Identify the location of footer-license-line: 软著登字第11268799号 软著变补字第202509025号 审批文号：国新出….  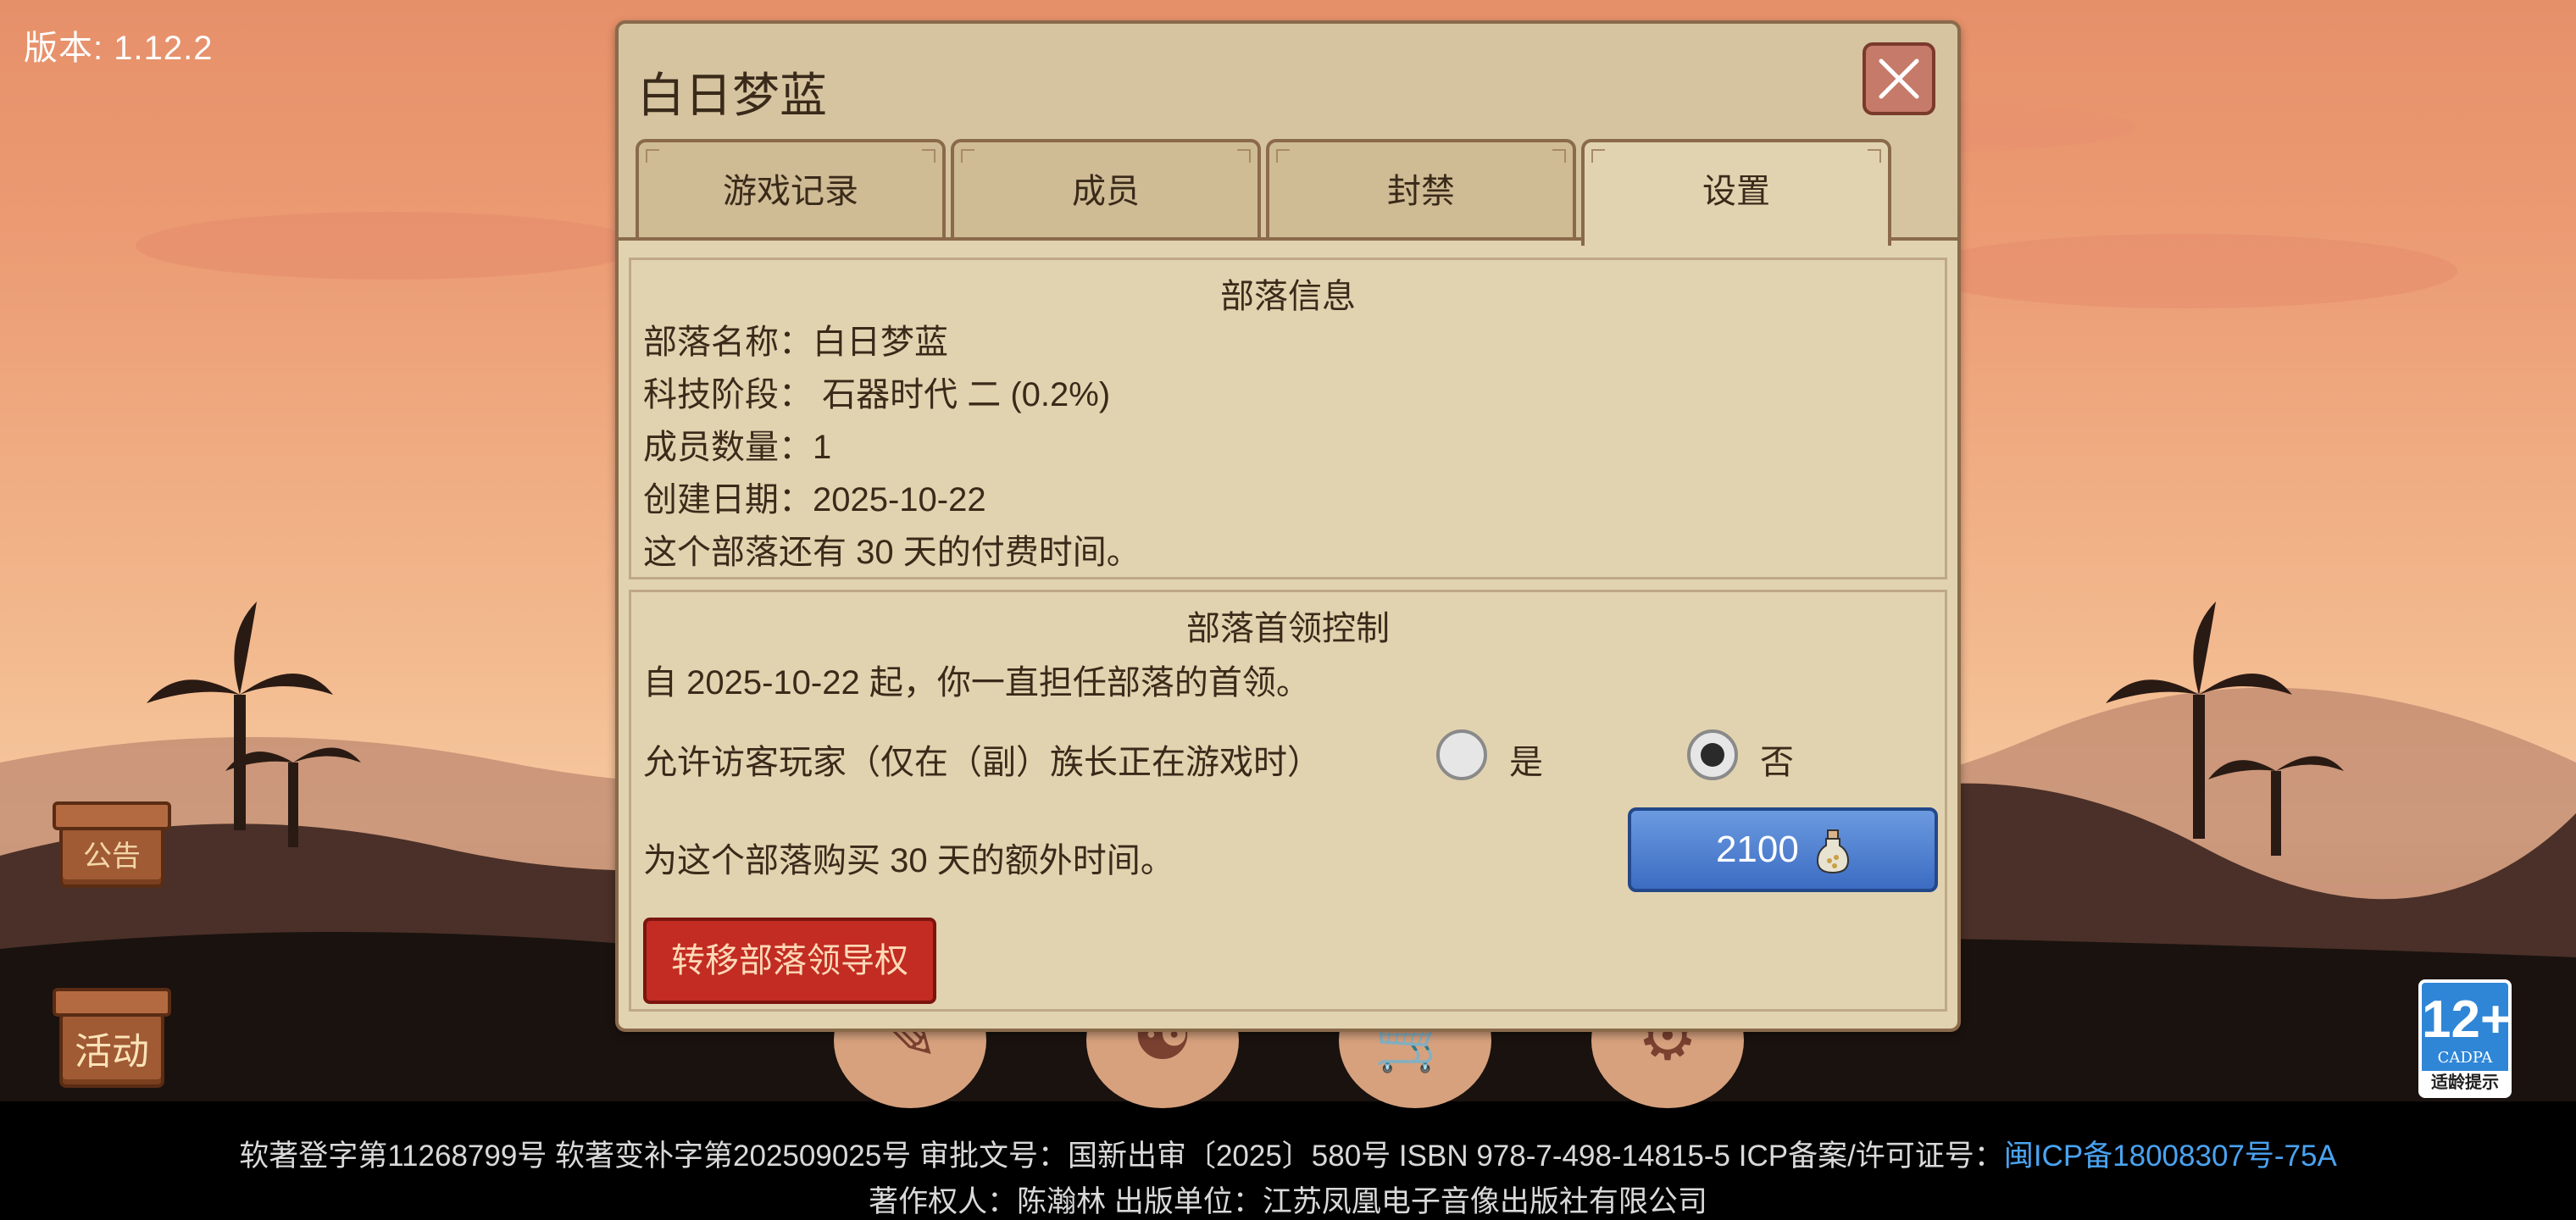
(1288, 1153).